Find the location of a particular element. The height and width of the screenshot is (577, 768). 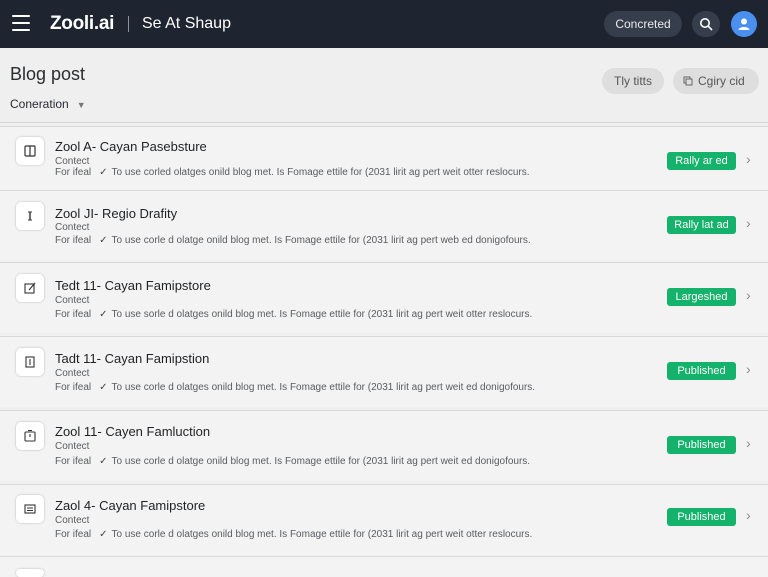

clock-icon is located at coordinates (30, 436).